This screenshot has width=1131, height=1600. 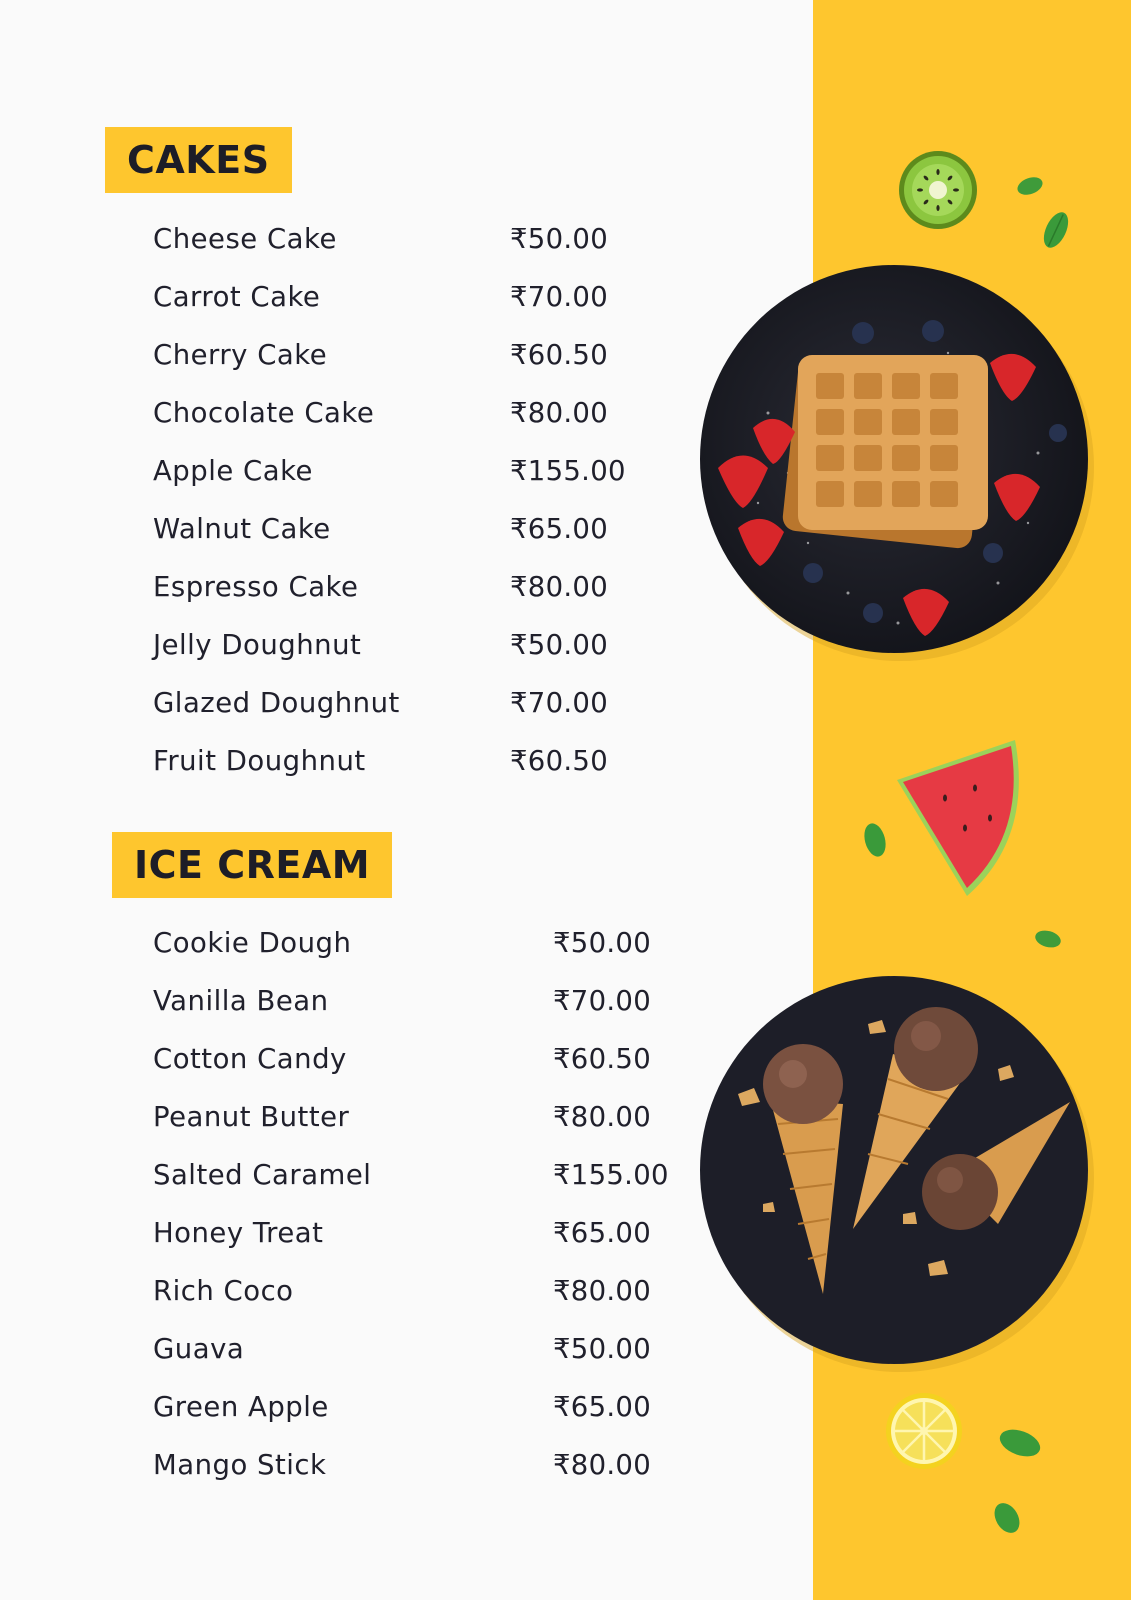 I want to click on item-name: Vanilla Bean, so click(x=241, y=1001).